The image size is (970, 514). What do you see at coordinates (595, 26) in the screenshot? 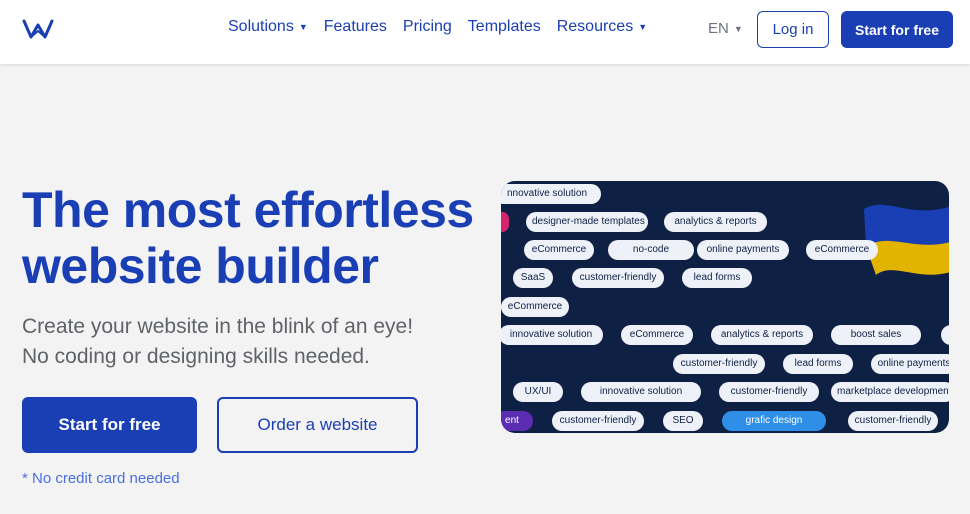
I see `nav-item-label: Resources` at bounding box center [595, 26].